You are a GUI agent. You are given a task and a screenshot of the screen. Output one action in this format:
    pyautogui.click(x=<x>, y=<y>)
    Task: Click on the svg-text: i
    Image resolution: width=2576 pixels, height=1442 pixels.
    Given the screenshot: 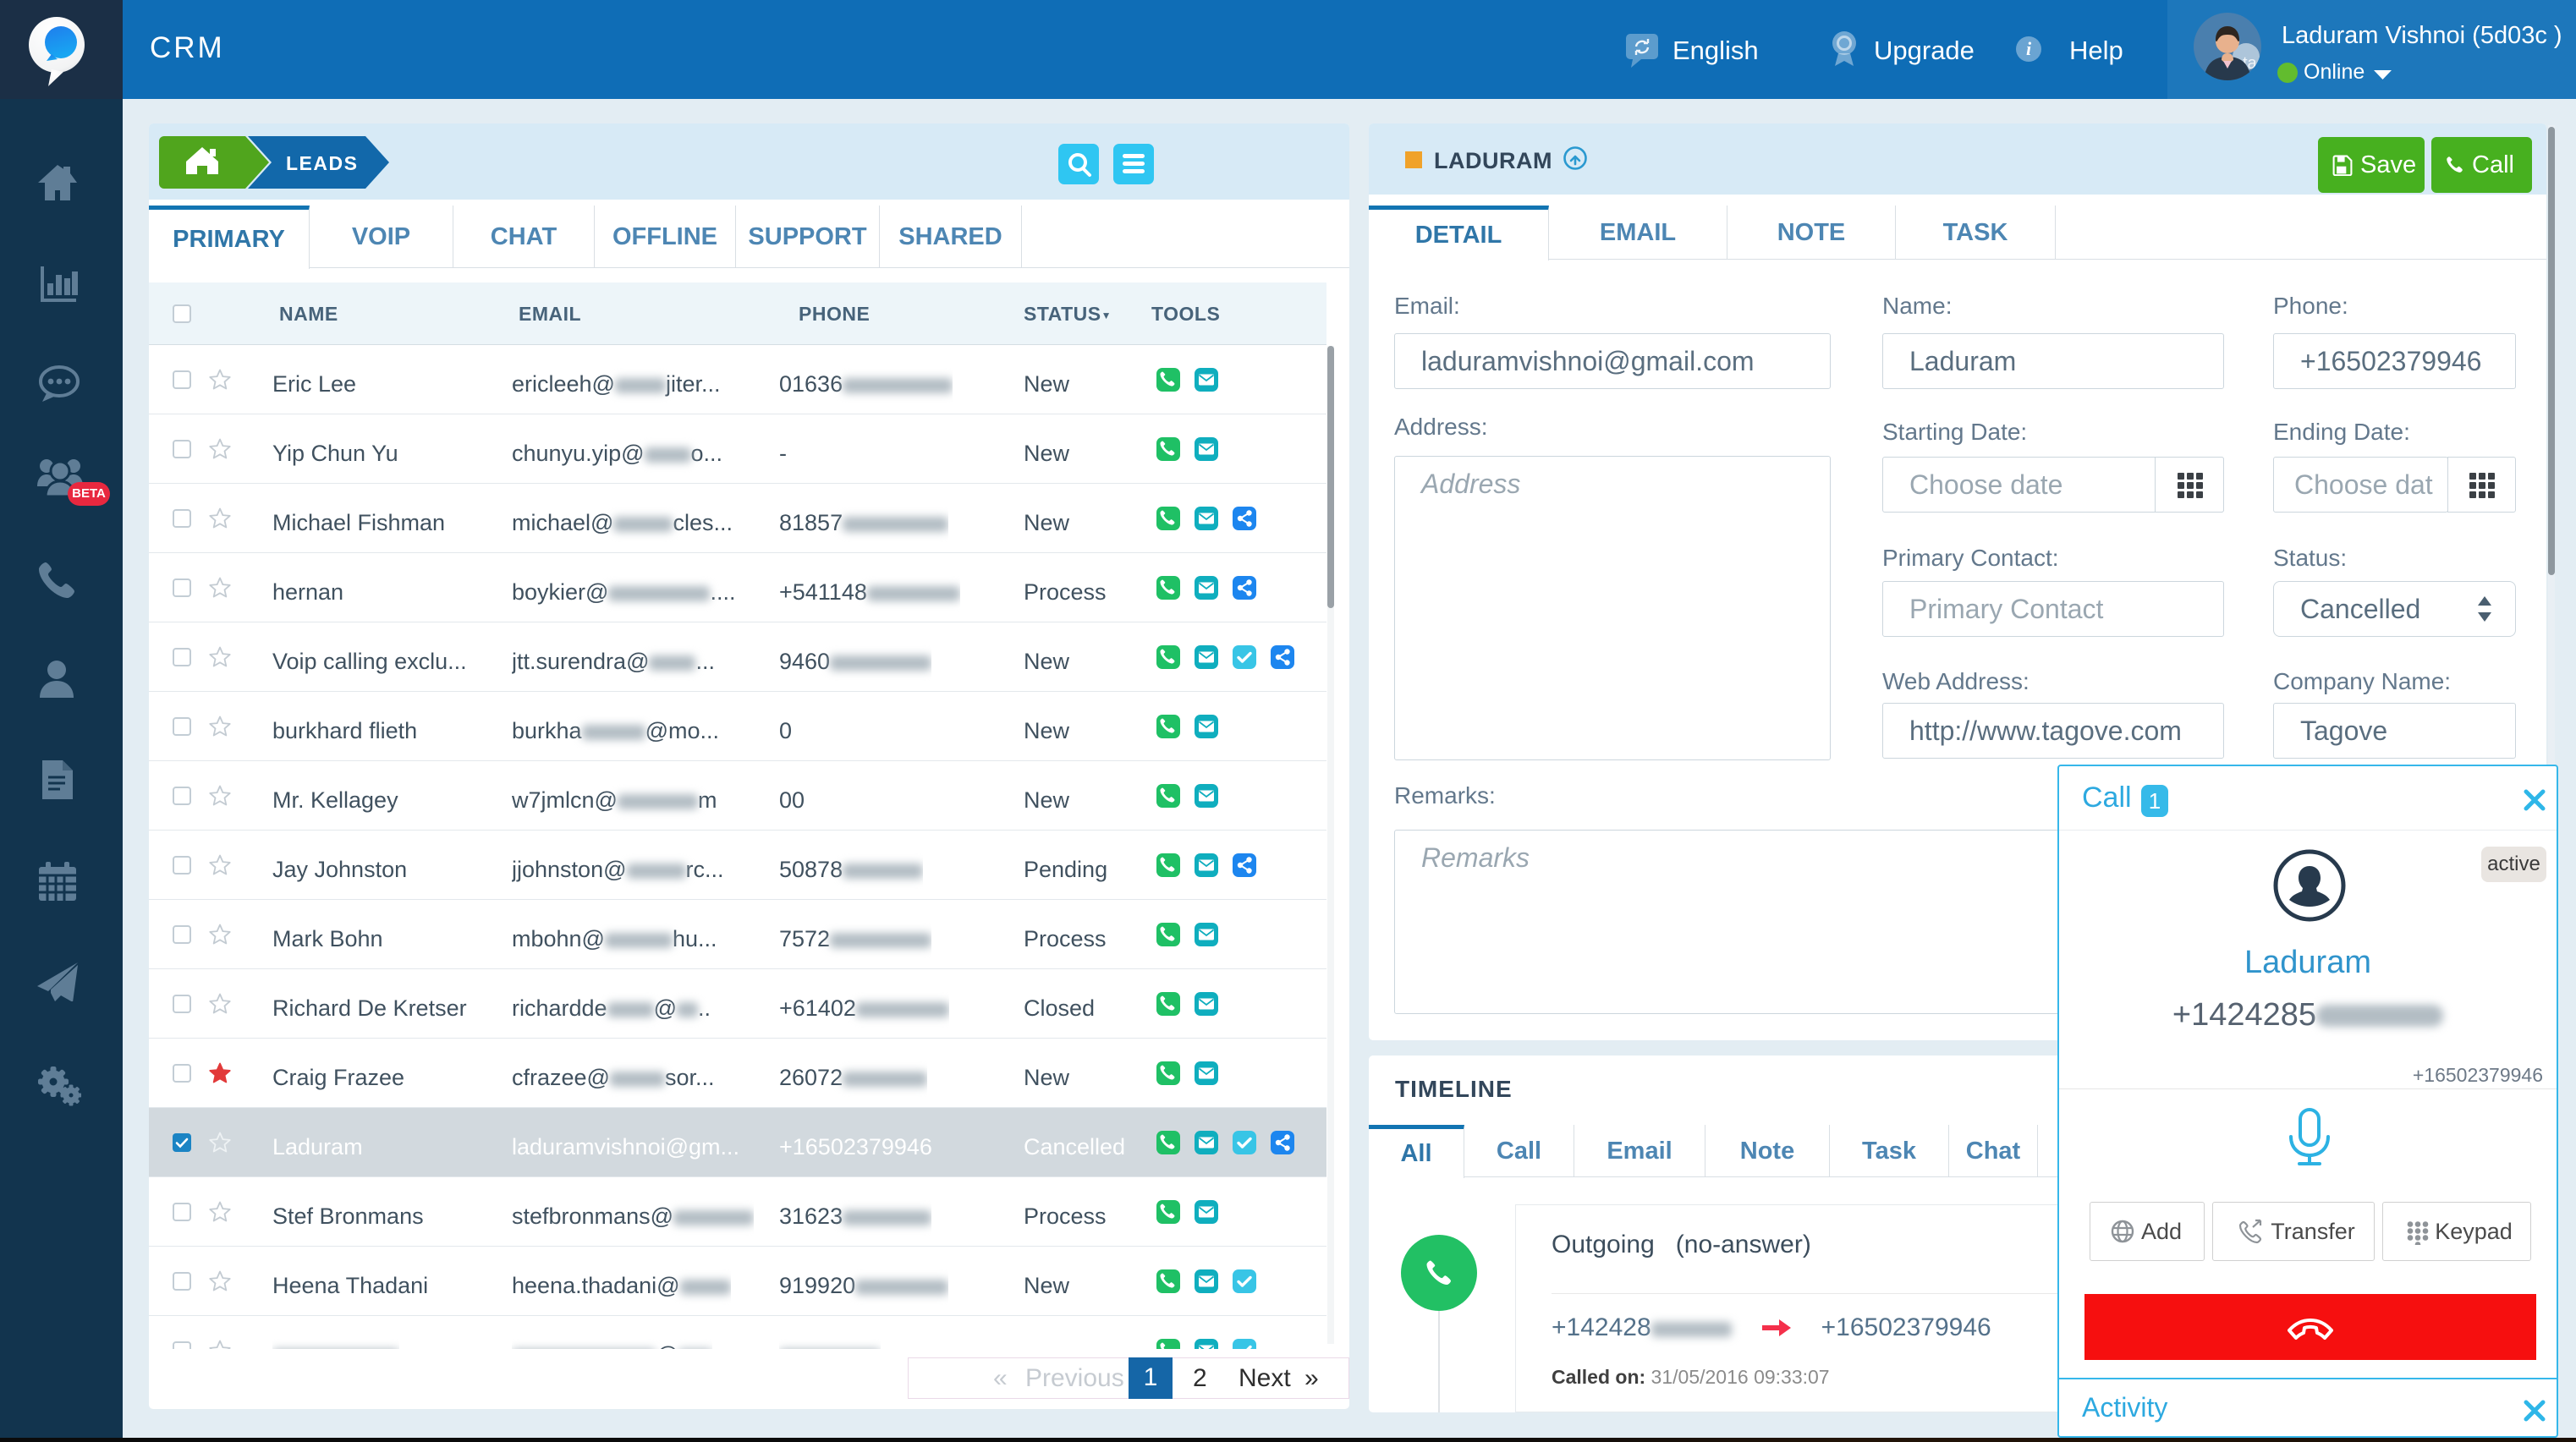 What is the action you would take?
    pyautogui.click(x=2029, y=48)
    